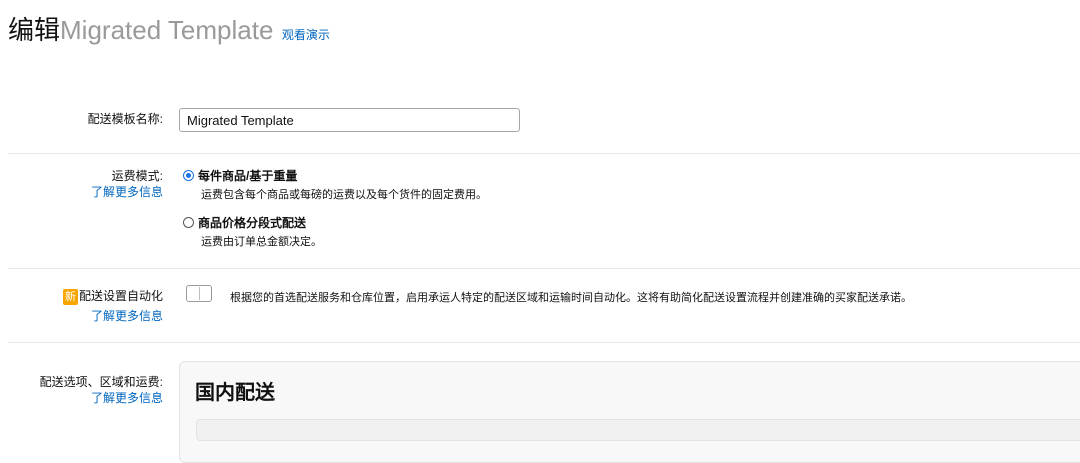 The image size is (1080, 463). I want to click on automation-toggle, so click(199, 293).